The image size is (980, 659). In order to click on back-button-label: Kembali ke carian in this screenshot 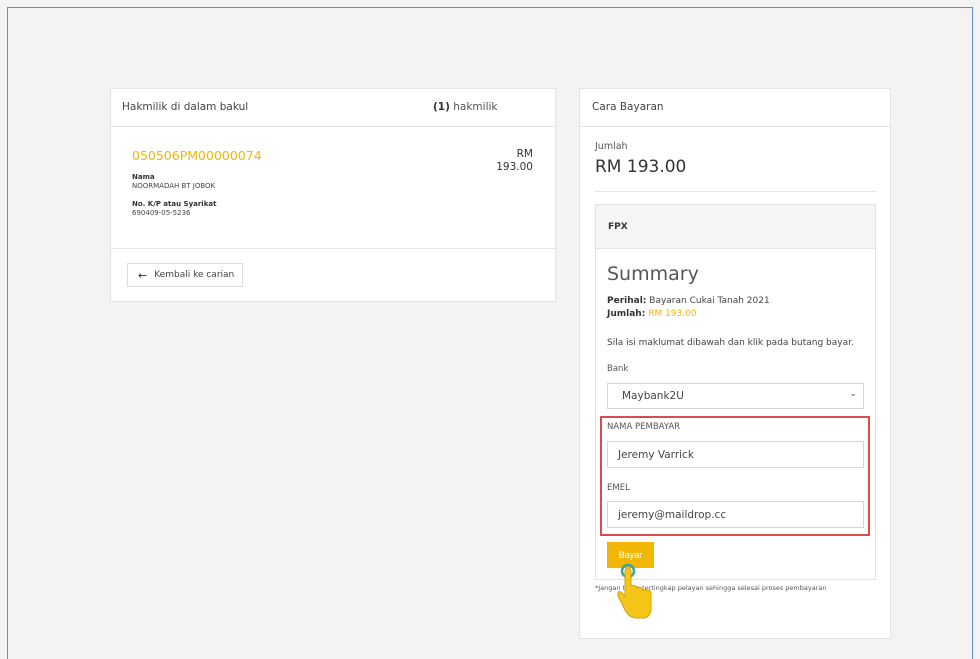, I will do `click(194, 275)`.